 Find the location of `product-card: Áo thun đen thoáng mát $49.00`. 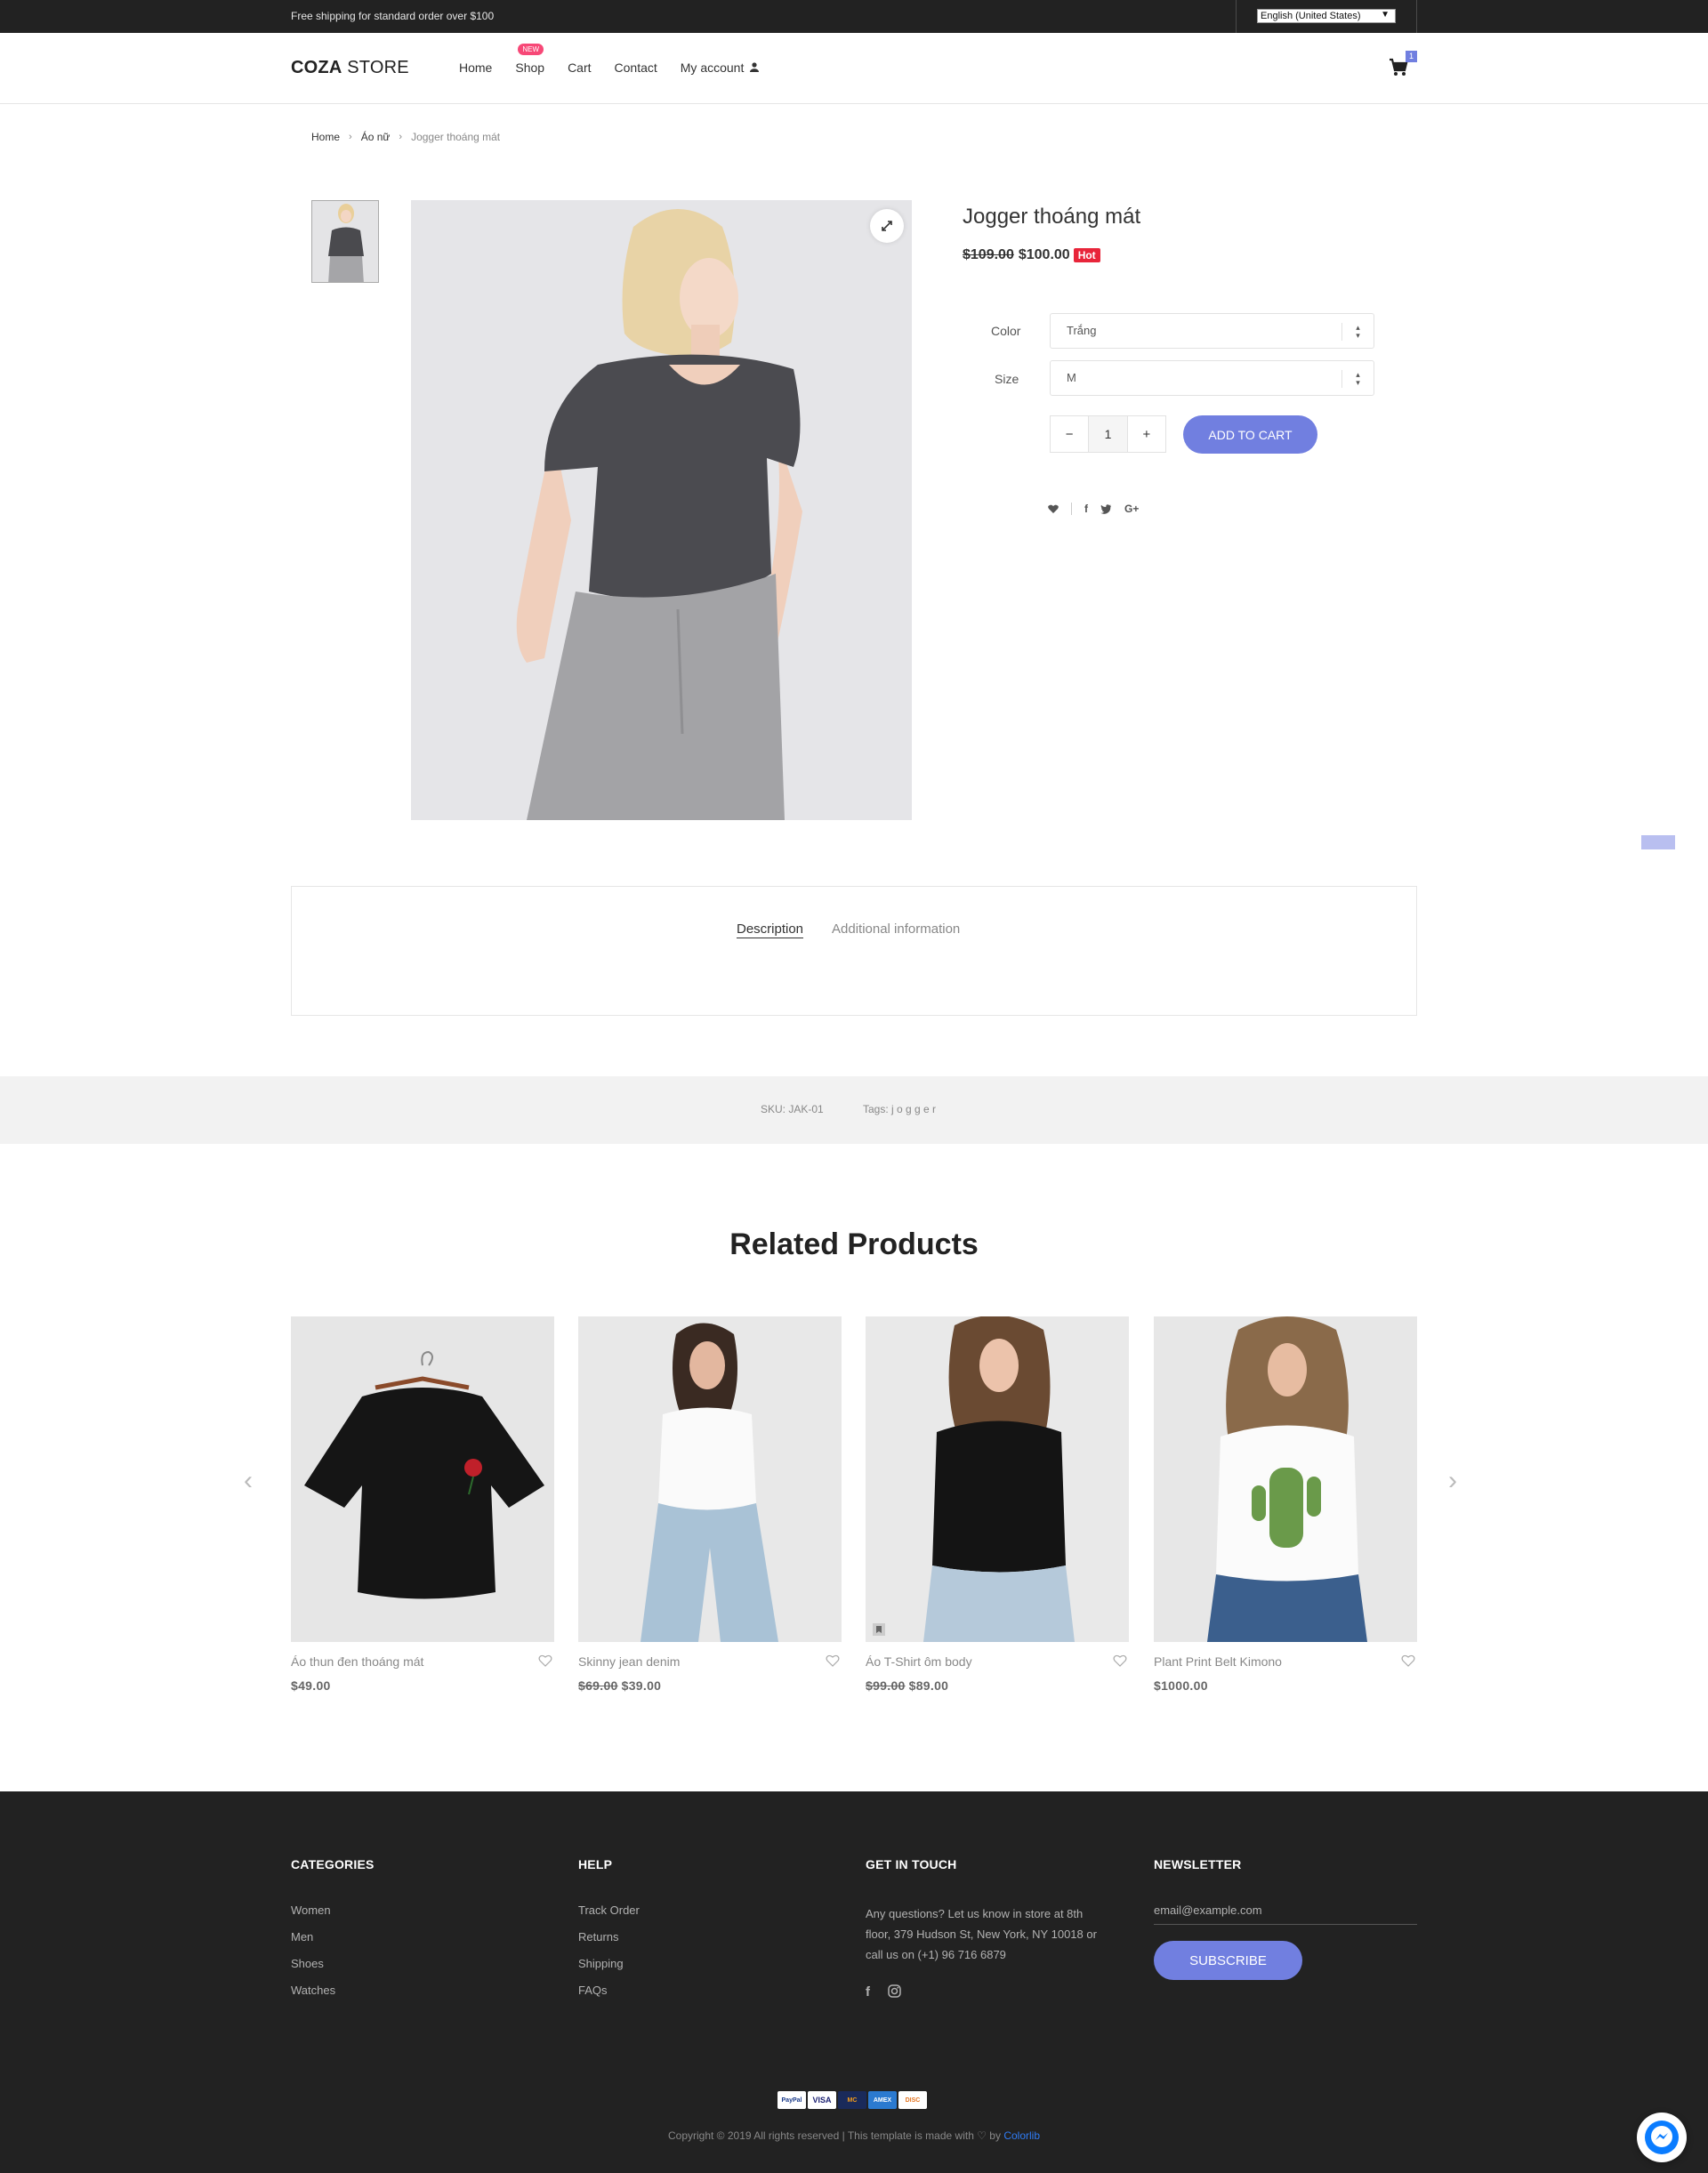

product-card: Áo thun đen thoáng mát $49.00 is located at coordinates (422, 1504).